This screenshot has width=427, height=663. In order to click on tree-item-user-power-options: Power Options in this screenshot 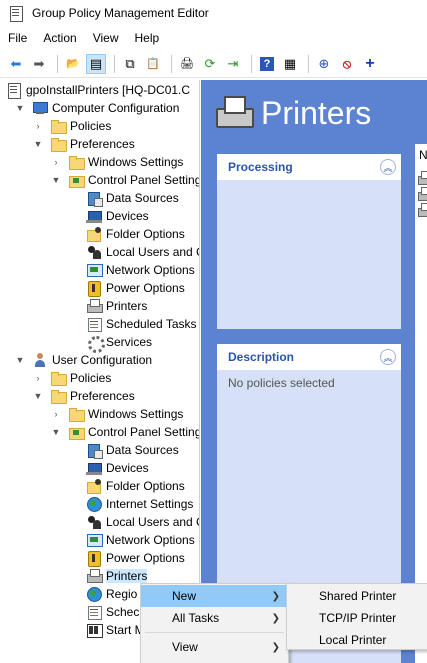, I will do `click(135, 558)`.